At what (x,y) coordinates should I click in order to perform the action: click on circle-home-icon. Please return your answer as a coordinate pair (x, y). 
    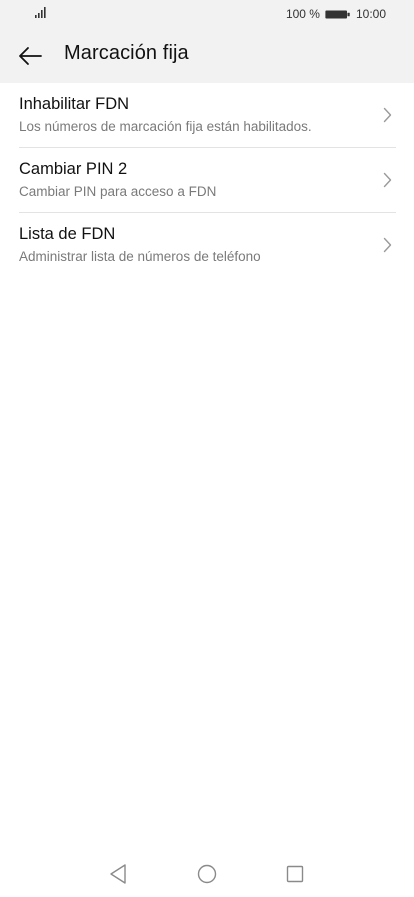
    Looking at the image, I should click on (207, 874).